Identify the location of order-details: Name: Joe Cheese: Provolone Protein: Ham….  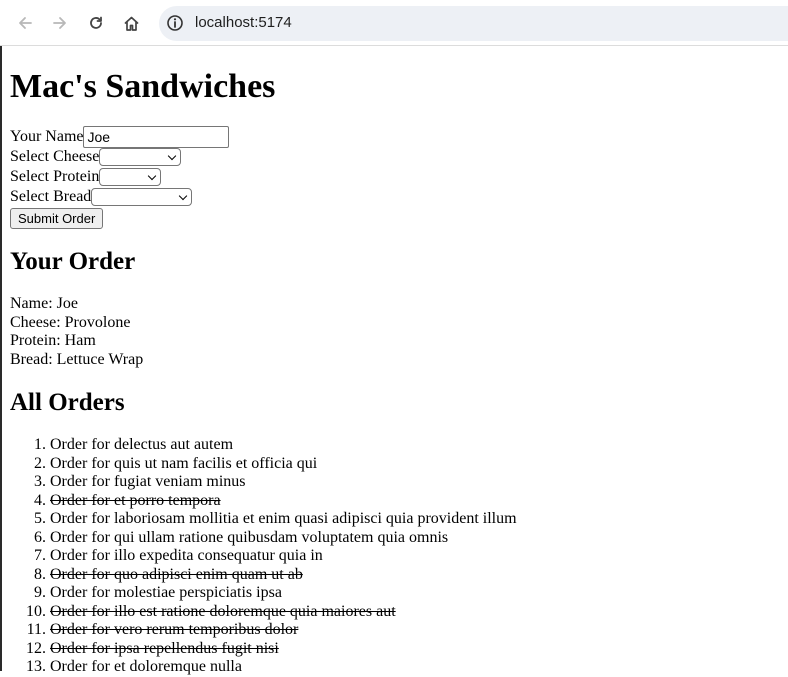
(76, 332).